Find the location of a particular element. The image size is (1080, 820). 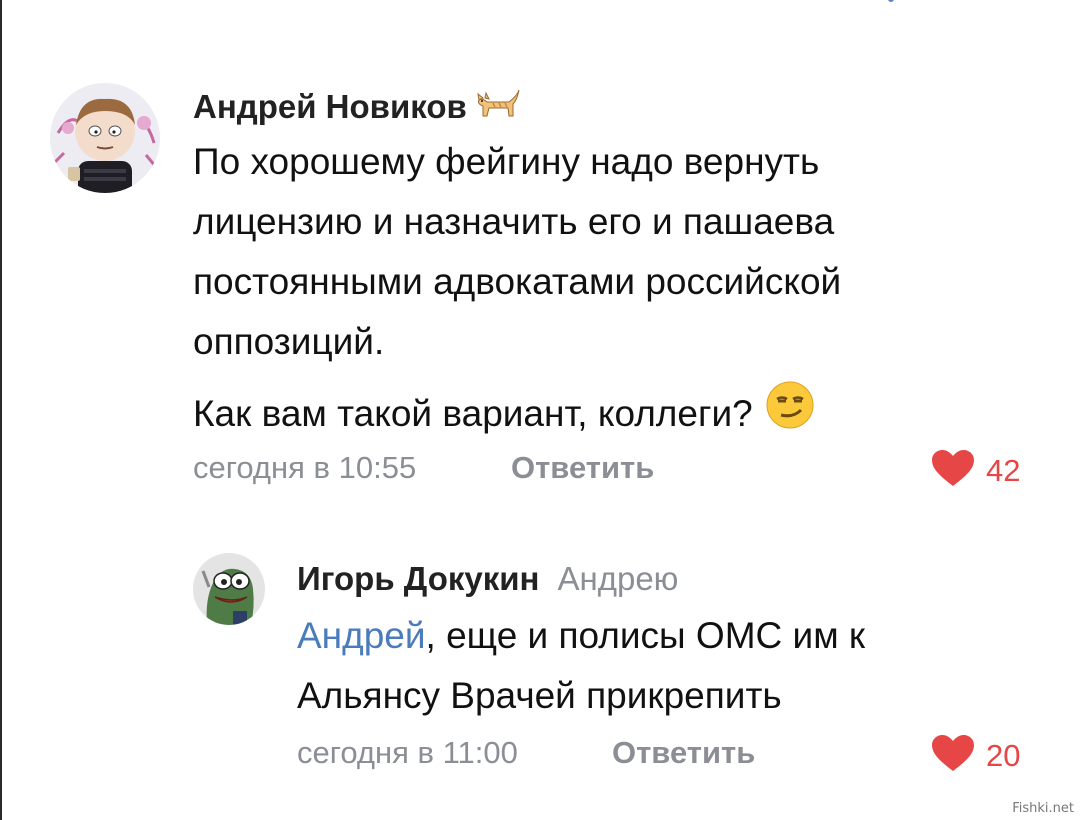

cat-icon is located at coordinates (497, 108).